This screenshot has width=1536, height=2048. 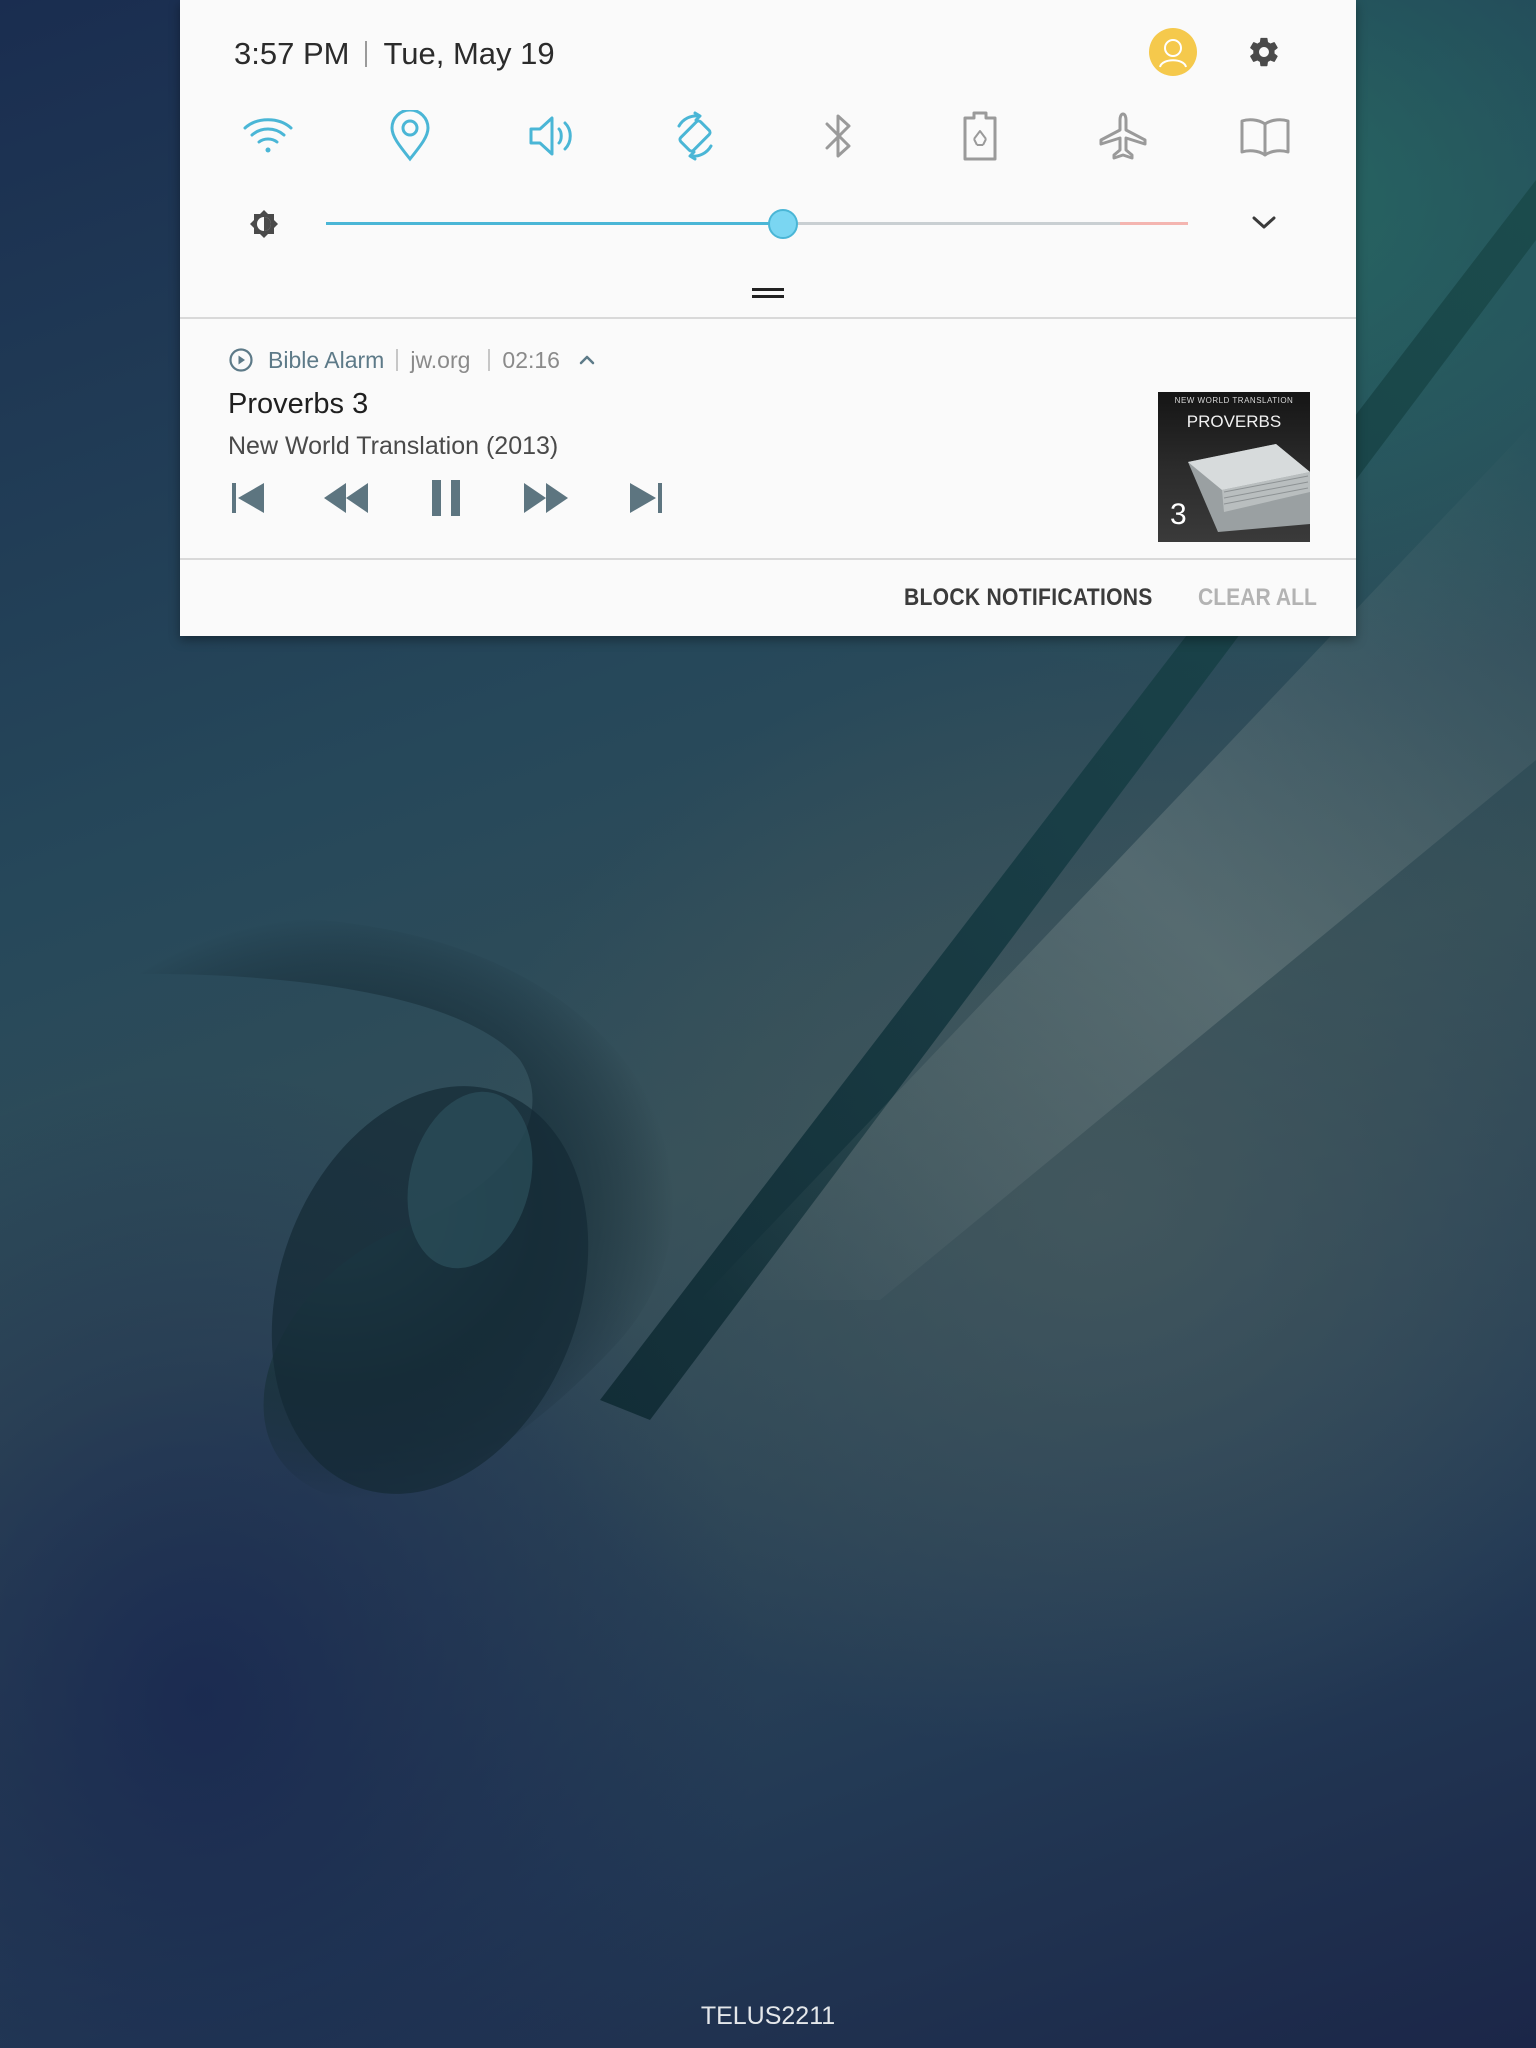 What do you see at coordinates (248, 498) in the screenshot?
I see `skip-previous-icon` at bounding box center [248, 498].